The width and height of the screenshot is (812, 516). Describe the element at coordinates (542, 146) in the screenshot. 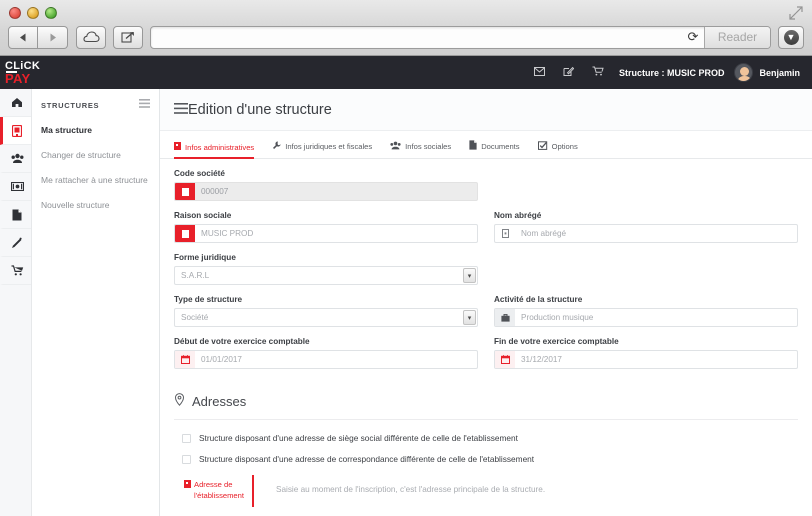

I see `check-square-icon` at that location.